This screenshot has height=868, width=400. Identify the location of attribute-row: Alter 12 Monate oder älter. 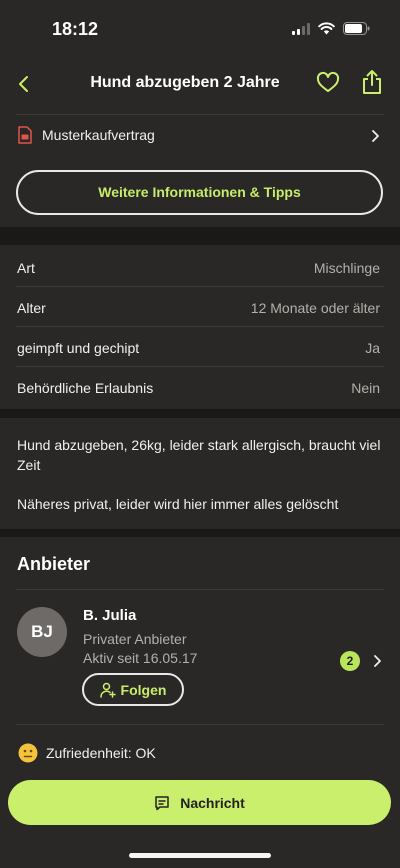
(200, 307).